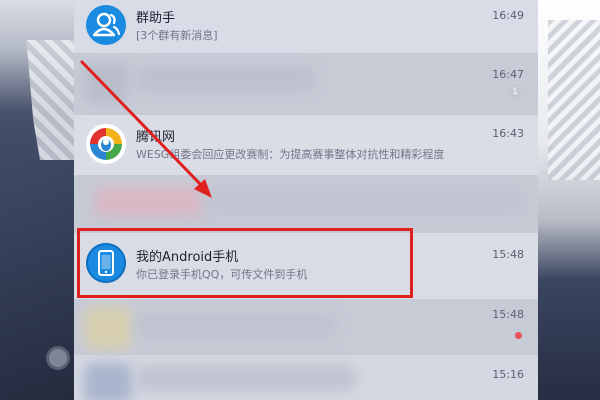 This screenshot has width=600, height=400. What do you see at coordinates (106, 144) in the screenshot?
I see `tencent-news-icon` at bounding box center [106, 144].